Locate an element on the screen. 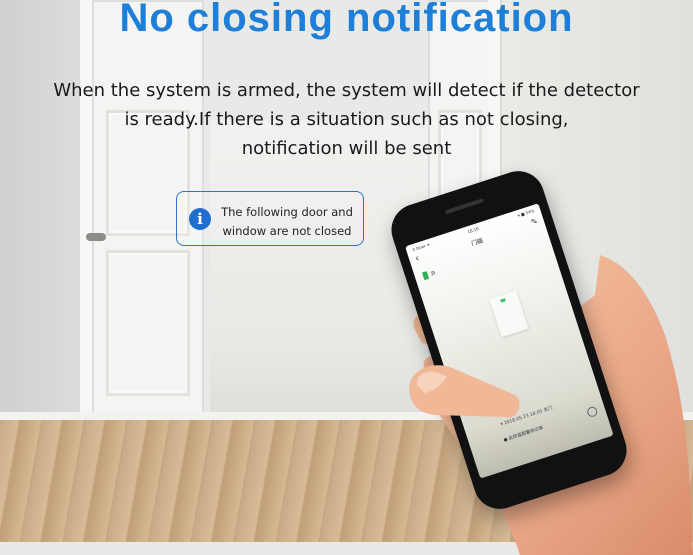 This screenshot has height=555, width=693. settings-icon is located at coordinates (592, 412).